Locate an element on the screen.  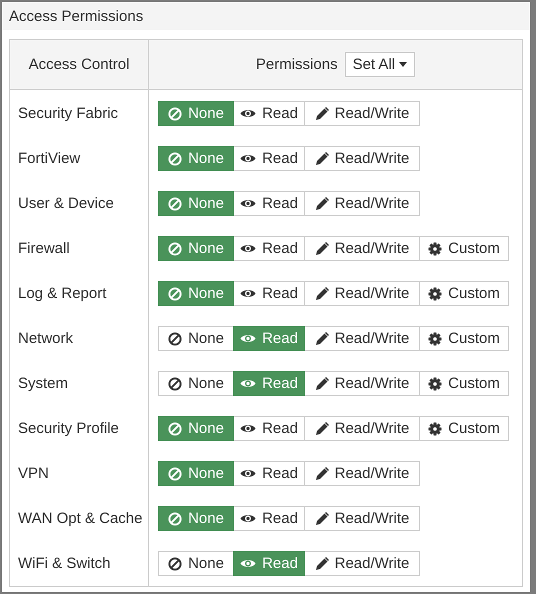
column-header: Access Control is located at coordinates (79, 64).